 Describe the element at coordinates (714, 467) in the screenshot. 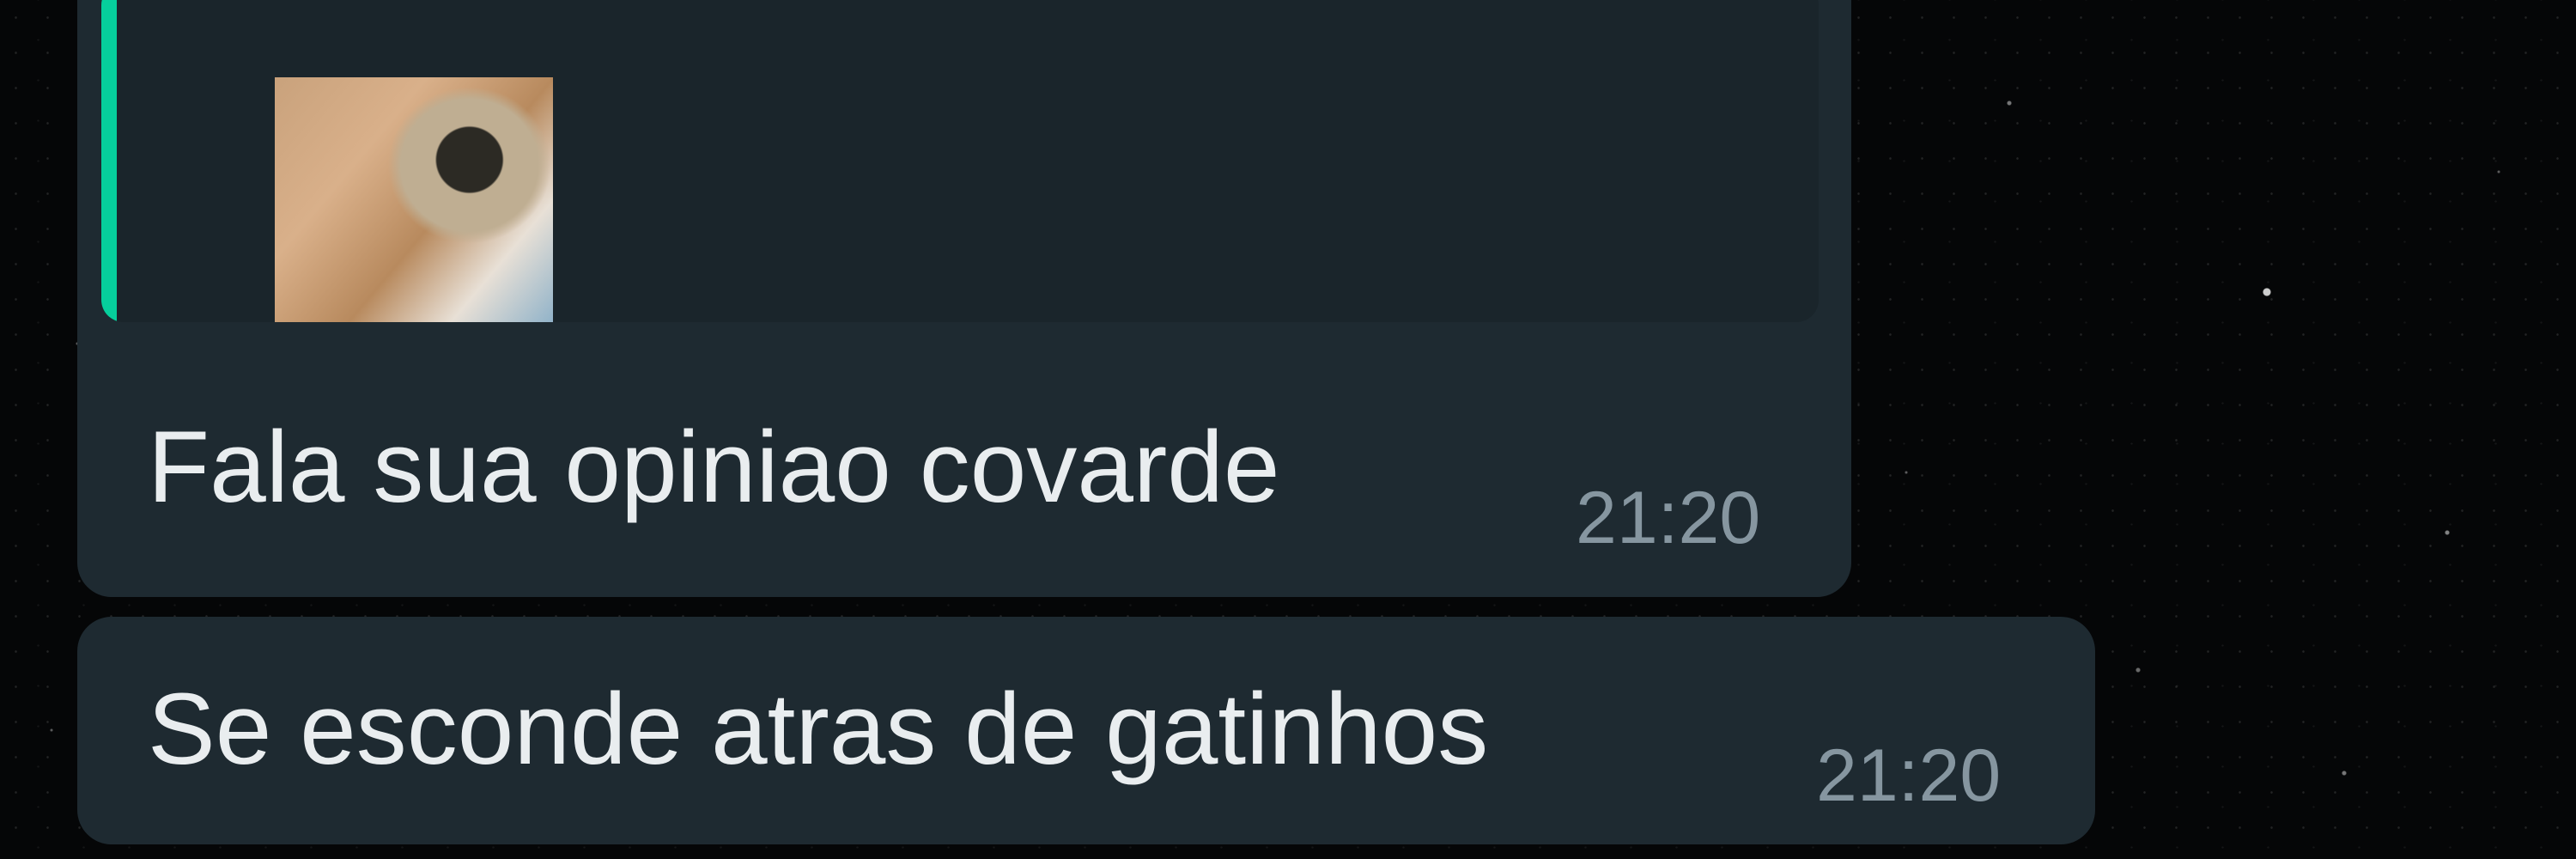

I see `message-text: Fala sua opiniao covarde` at that location.